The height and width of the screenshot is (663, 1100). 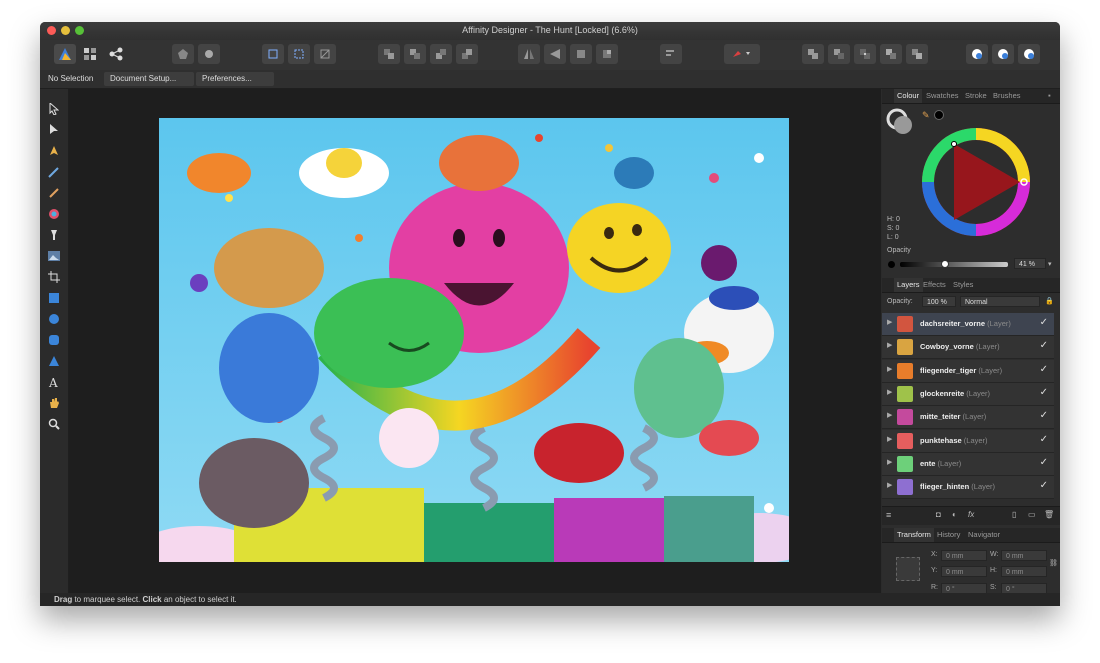 What do you see at coordinates (1049, 514) in the screenshot?
I see `delete-layer-icon: 🗑` at bounding box center [1049, 514].